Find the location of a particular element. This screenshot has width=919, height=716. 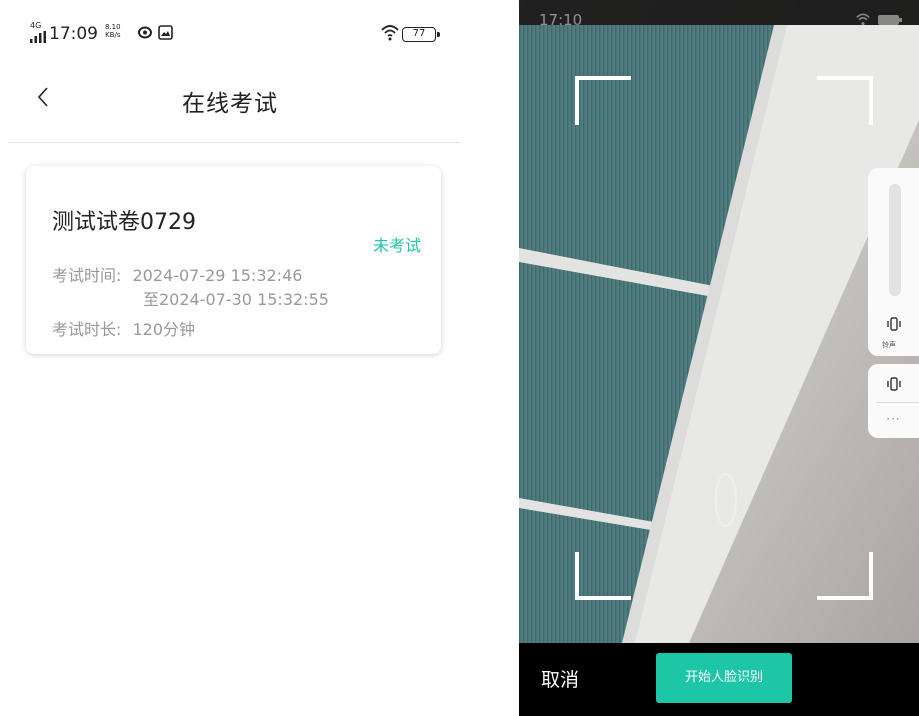

volume-slider is located at coordinates (895, 240).